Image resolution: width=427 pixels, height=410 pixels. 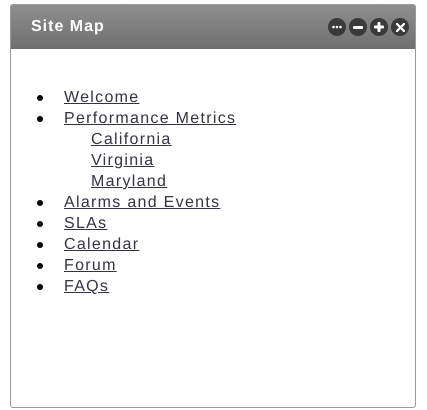 I want to click on plus-icon, so click(x=379, y=27).